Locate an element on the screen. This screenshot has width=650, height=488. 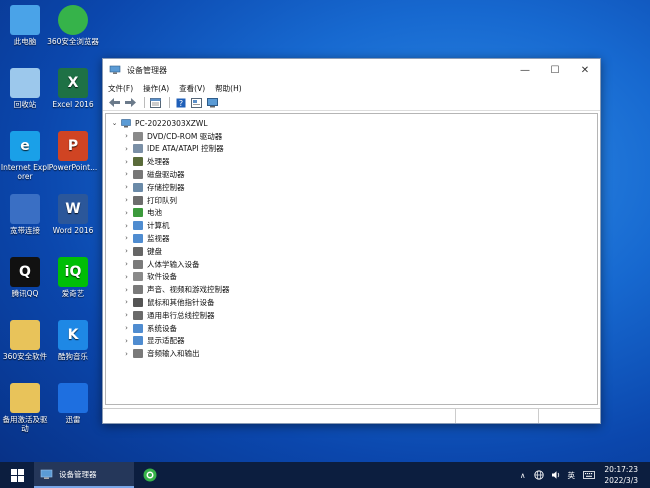
desktop-icon: iQ 爱奇艺 is located at coordinates (73, 277).